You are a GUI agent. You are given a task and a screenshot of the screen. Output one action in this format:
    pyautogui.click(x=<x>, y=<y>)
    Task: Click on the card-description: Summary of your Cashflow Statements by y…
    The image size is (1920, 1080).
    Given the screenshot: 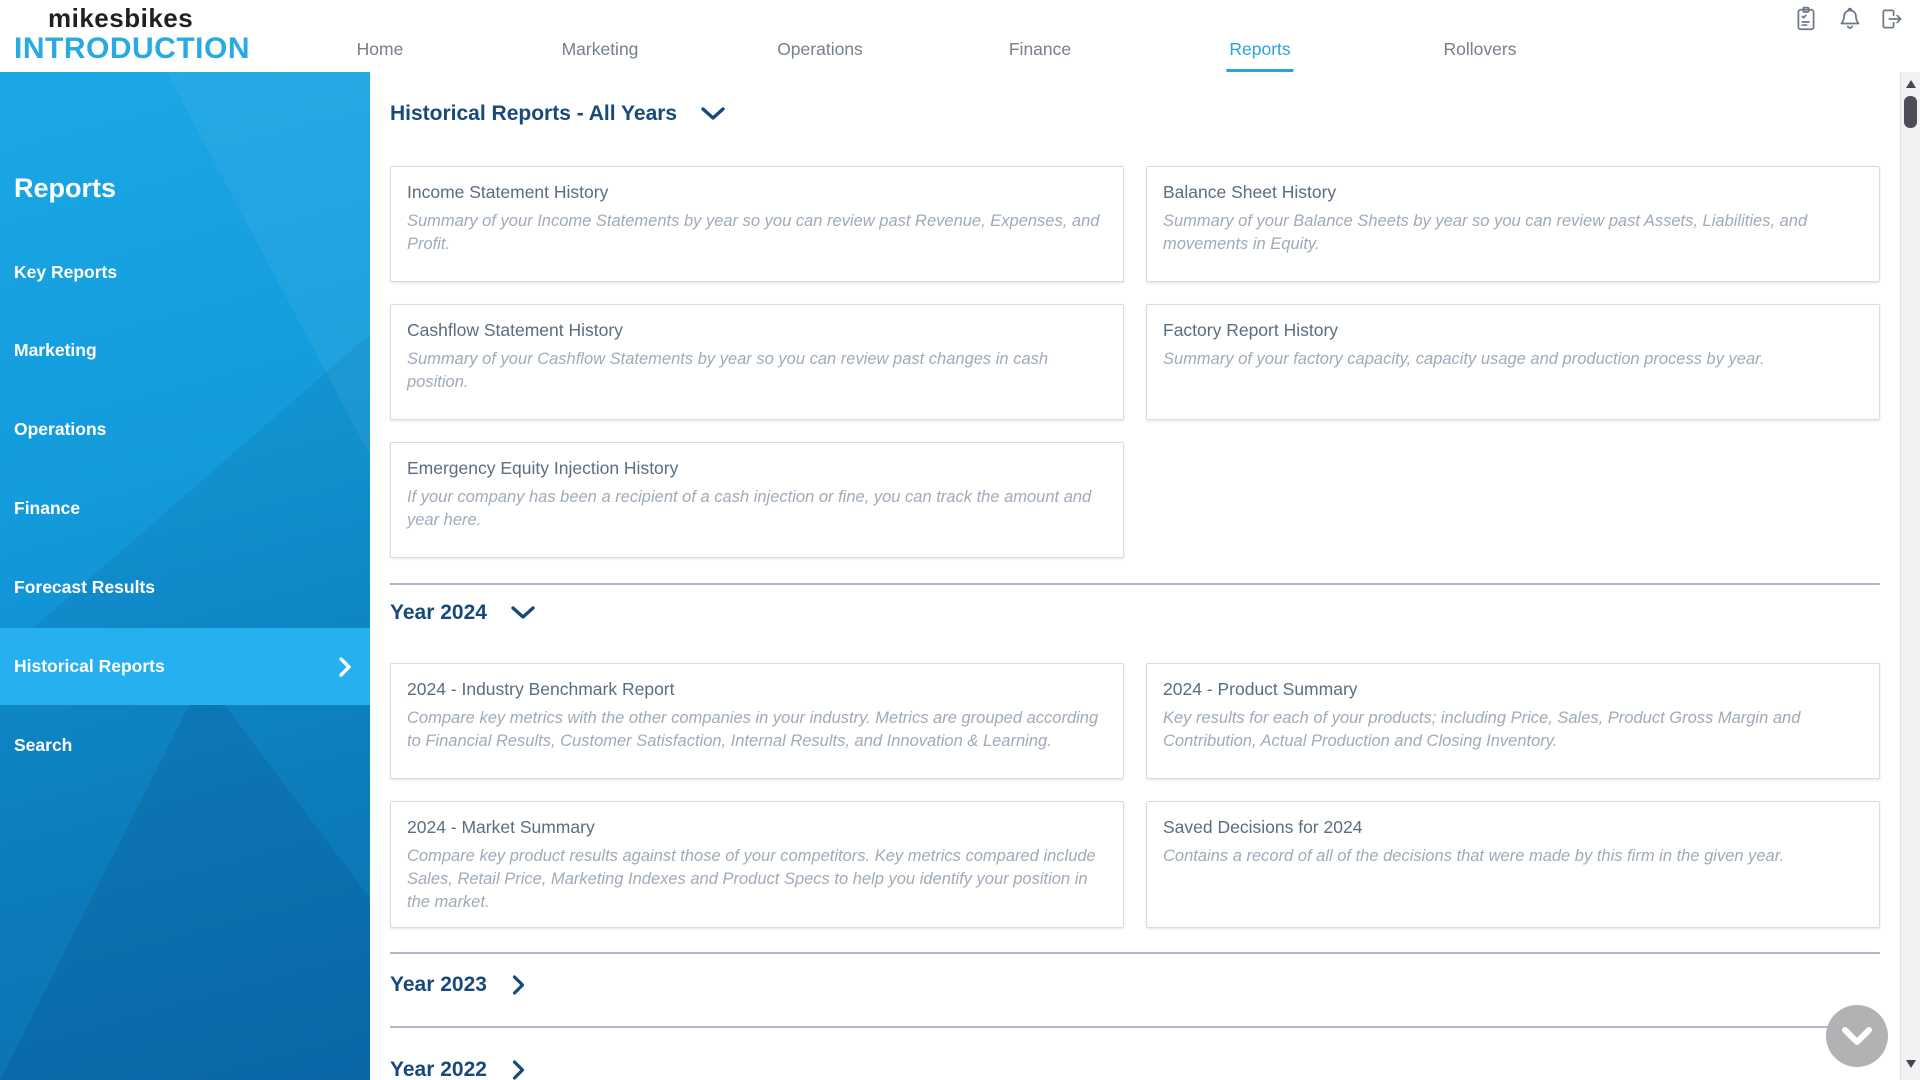 What is the action you would take?
    pyautogui.click(x=728, y=370)
    